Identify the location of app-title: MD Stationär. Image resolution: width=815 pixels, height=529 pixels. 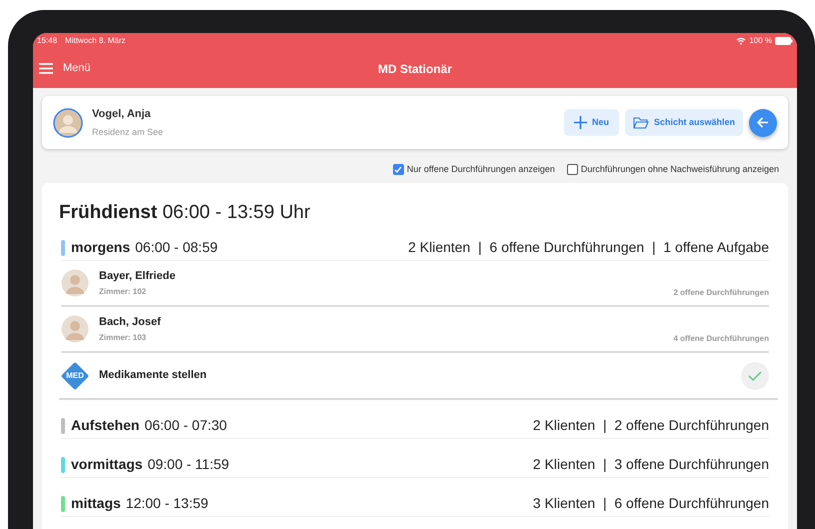
(415, 69).